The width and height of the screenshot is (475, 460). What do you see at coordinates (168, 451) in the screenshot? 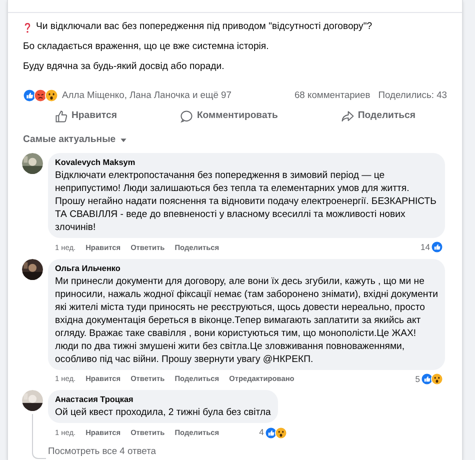
I see `view-replies-link: Посмотреть все 4 ответа` at bounding box center [168, 451].